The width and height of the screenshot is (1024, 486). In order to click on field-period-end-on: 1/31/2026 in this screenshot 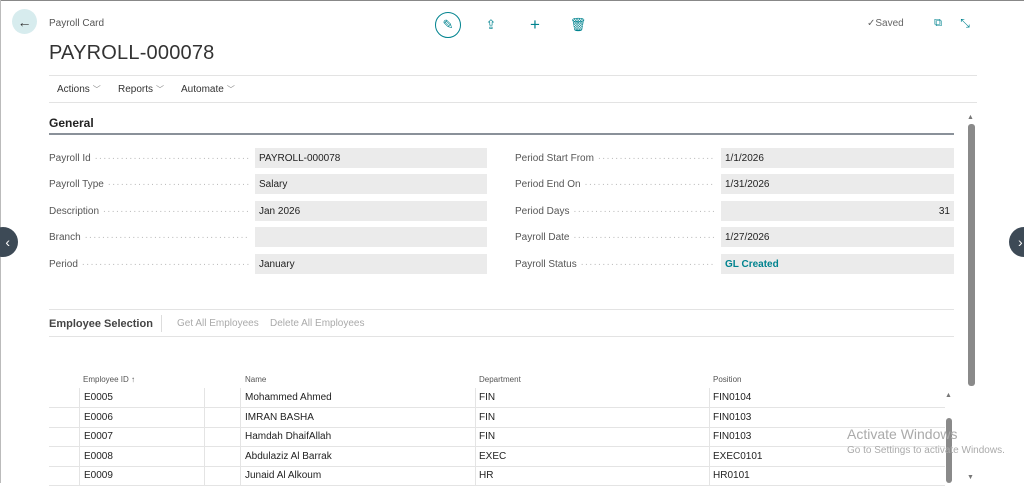, I will do `click(837, 184)`.